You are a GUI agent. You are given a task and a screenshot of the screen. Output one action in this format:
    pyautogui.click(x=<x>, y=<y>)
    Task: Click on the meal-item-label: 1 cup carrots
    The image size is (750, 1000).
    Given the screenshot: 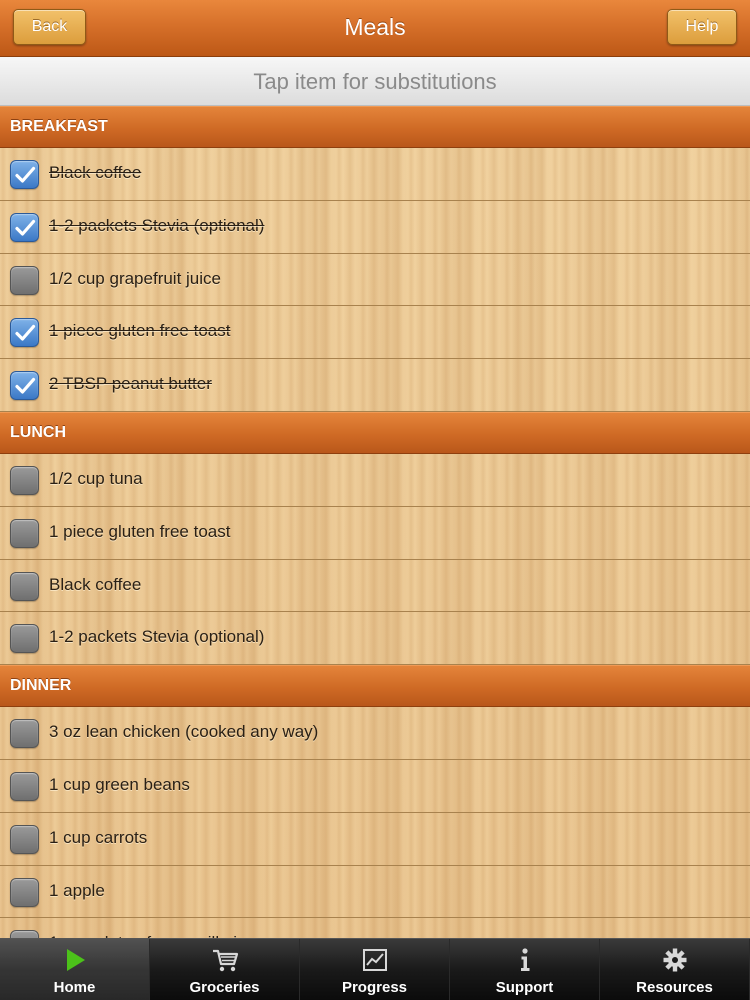 What is the action you would take?
    pyautogui.click(x=98, y=837)
    